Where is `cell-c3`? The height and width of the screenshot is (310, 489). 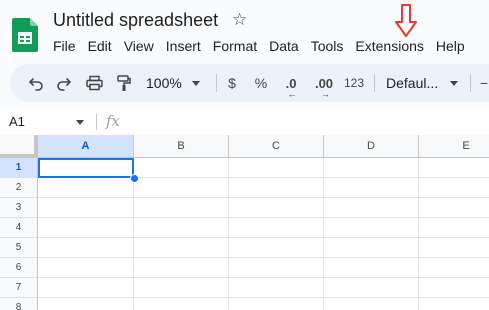 cell-c3 is located at coordinates (276, 208).